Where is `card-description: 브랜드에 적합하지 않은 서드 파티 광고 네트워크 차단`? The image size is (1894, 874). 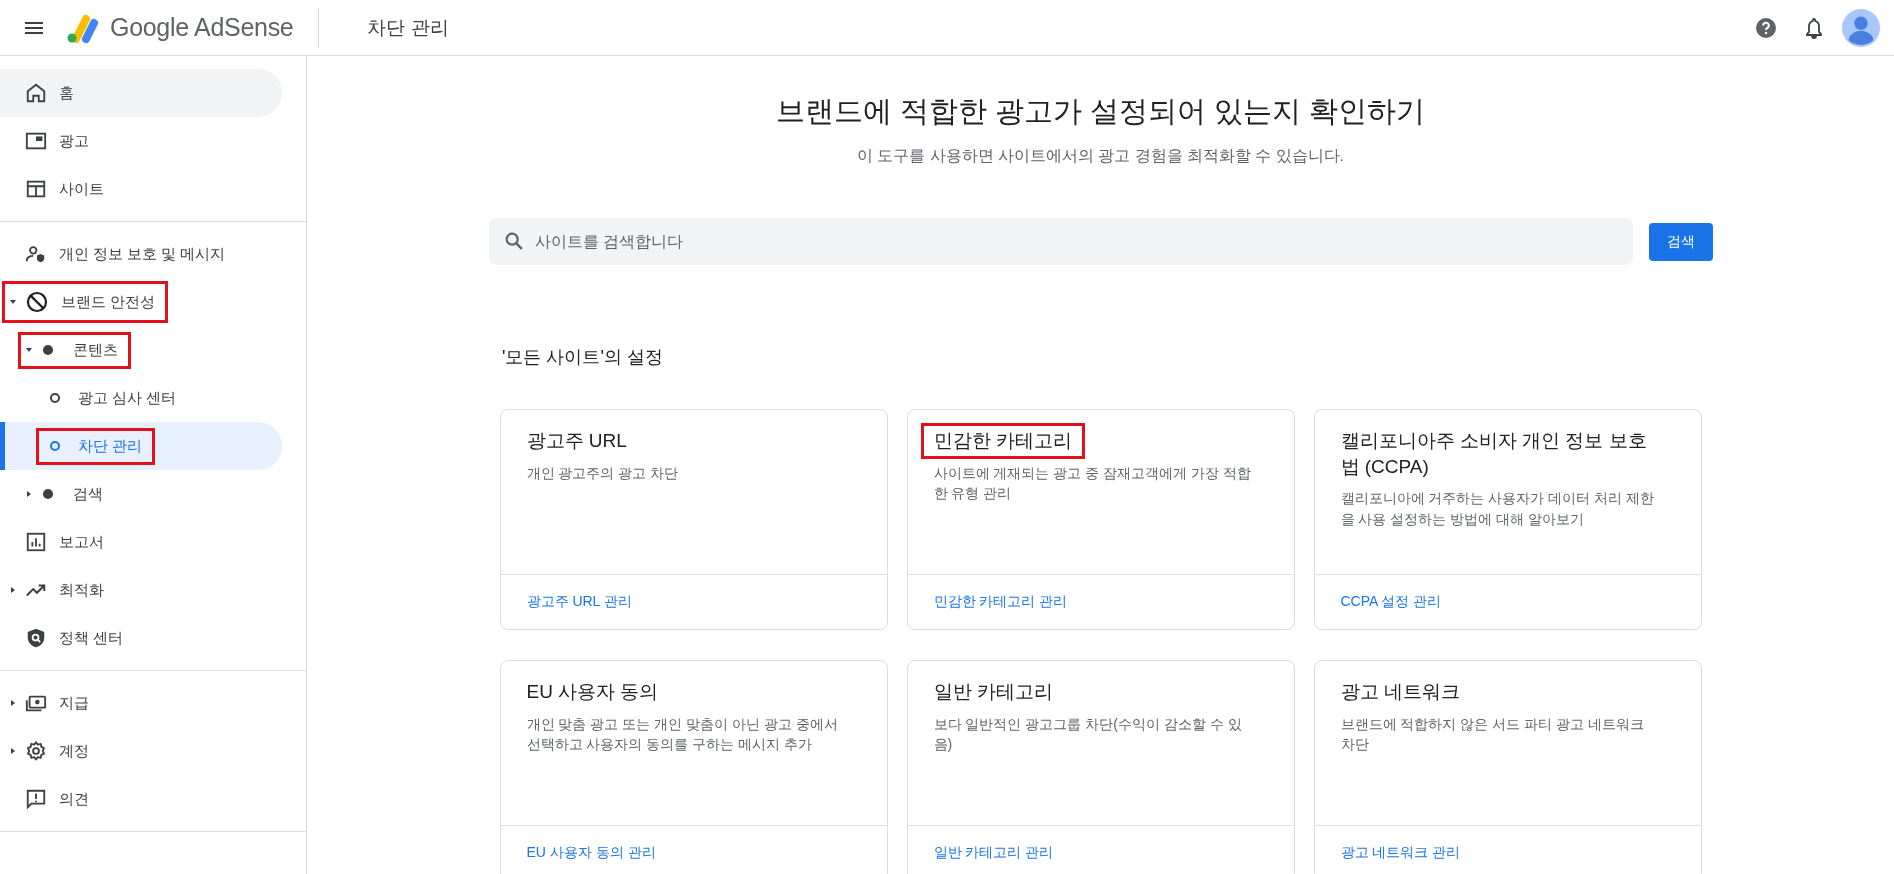
card-description: 브랜드에 적합하지 않은 서드 파티 광고 네트워크 차단 is located at coordinates (1492, 734).